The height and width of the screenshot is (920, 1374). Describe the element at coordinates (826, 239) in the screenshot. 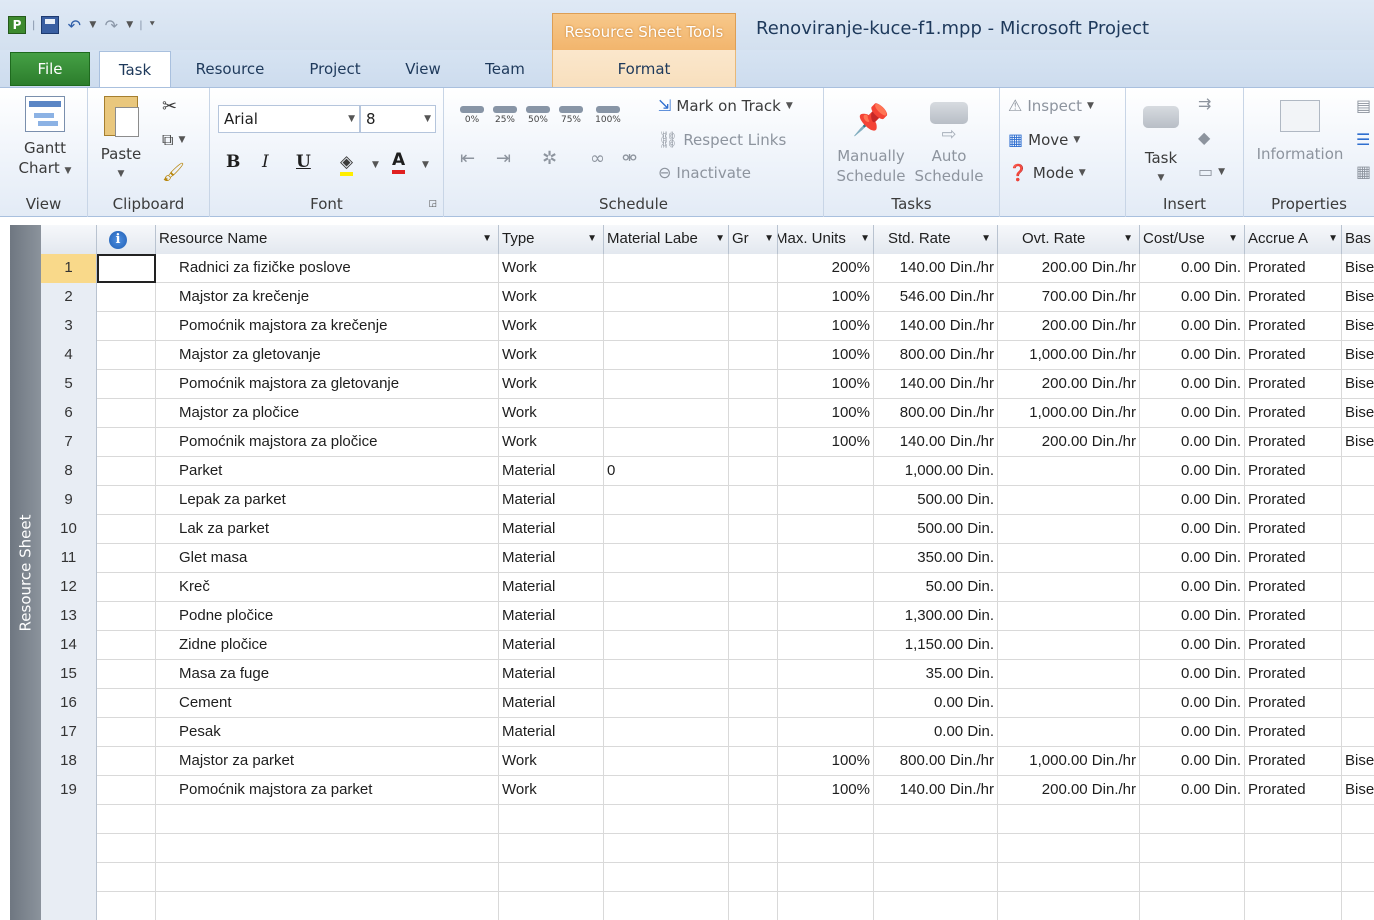

I see `col-header-max-units: Max. Units ▼` at that location.